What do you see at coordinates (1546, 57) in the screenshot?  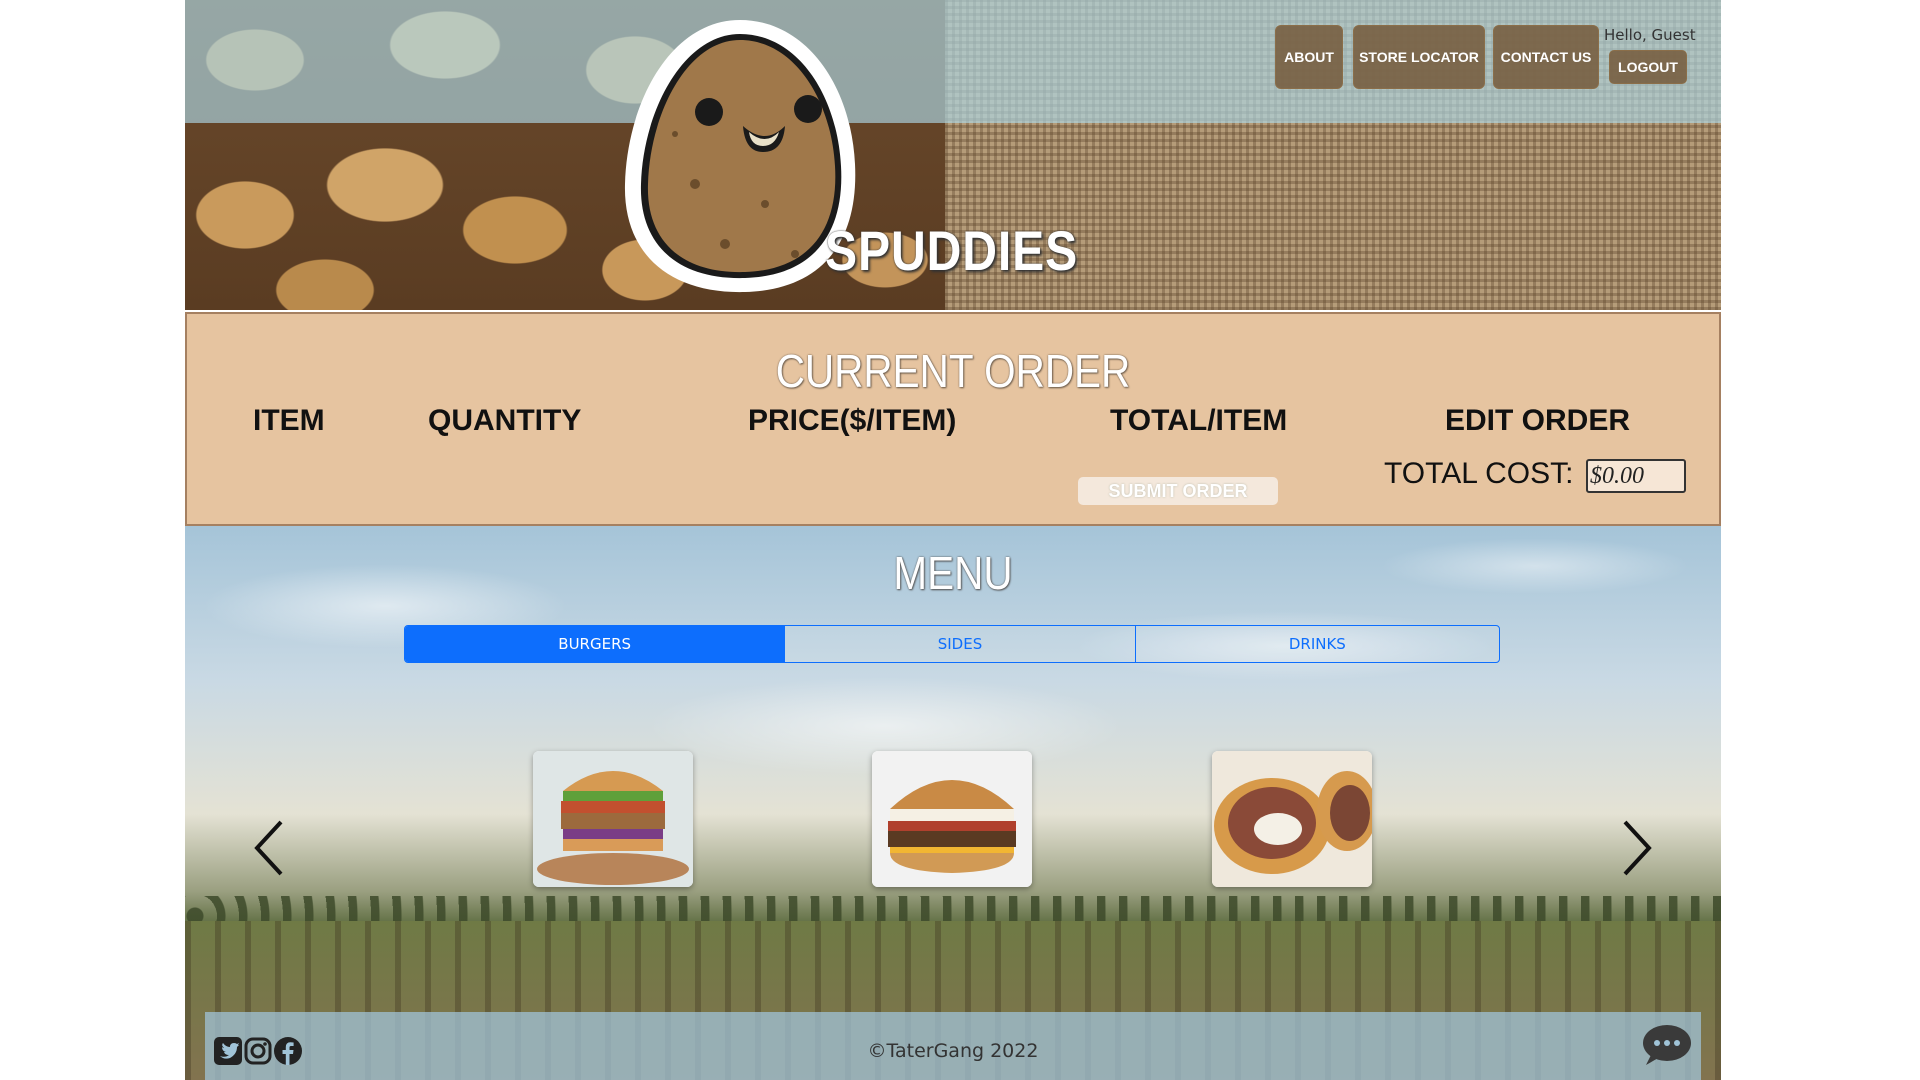 I see `nav-contact-us-button: CONTACT US` at bounding box center [1546, 57].